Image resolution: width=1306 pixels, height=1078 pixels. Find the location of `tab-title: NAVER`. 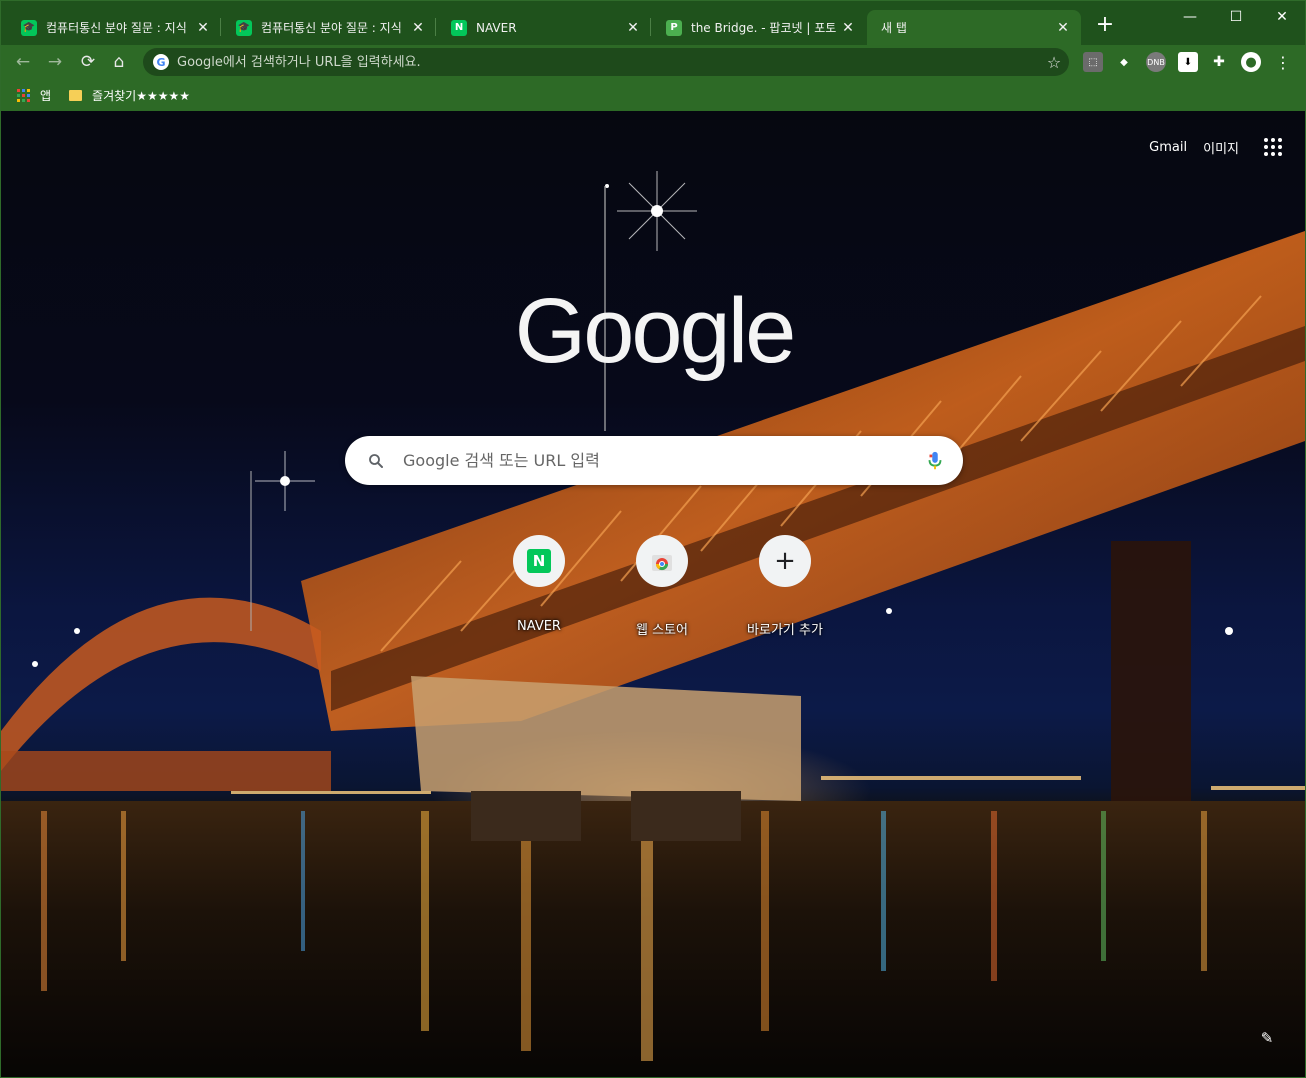

tab-title: NAVER is located at coordinates (496, 27).